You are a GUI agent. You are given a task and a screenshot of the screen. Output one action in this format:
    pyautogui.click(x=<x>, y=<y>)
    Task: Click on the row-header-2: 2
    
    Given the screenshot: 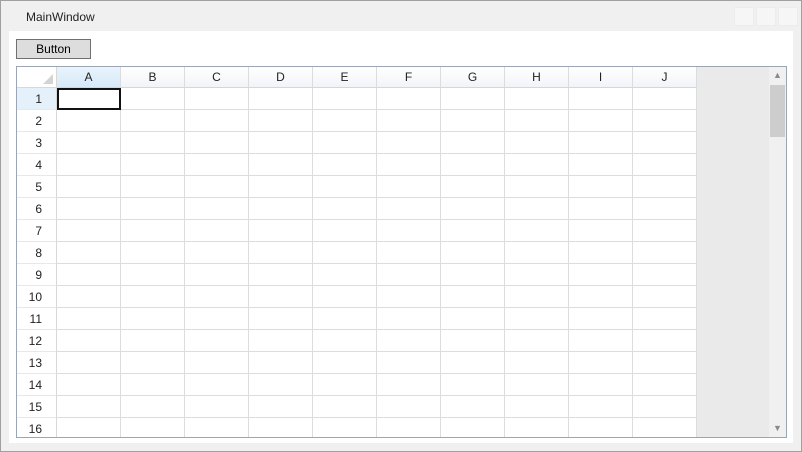 What is the action you would take?
    pyautogui.click(x=37, y=121)
    